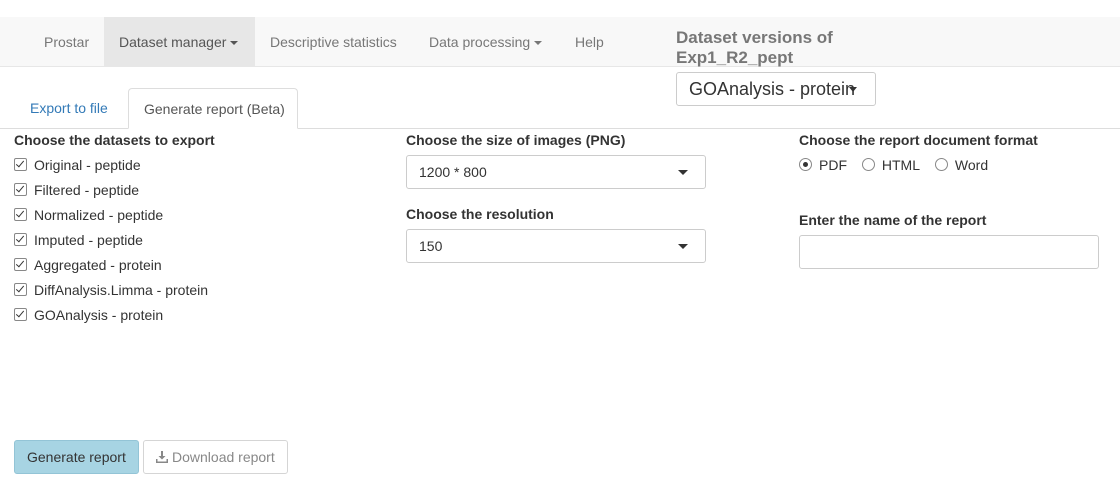  Describe the element at coordinates (971, 165) in the screenshot. I see `format-option-label: Word` at that location.